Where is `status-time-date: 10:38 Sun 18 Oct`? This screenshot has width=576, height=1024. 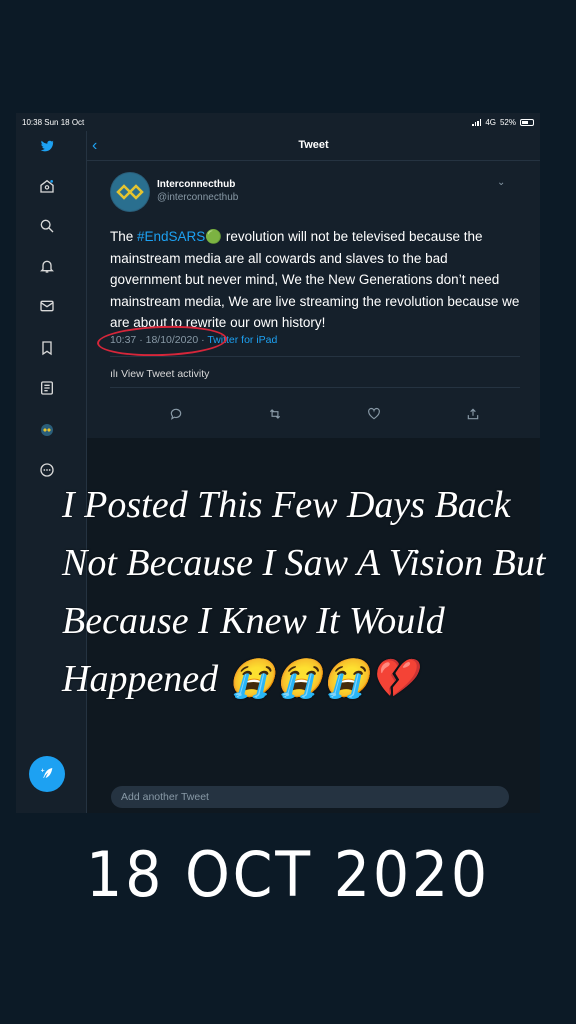
status-time-date: 10:38 Sun 18 Oct is located at coordinates (53, 122).